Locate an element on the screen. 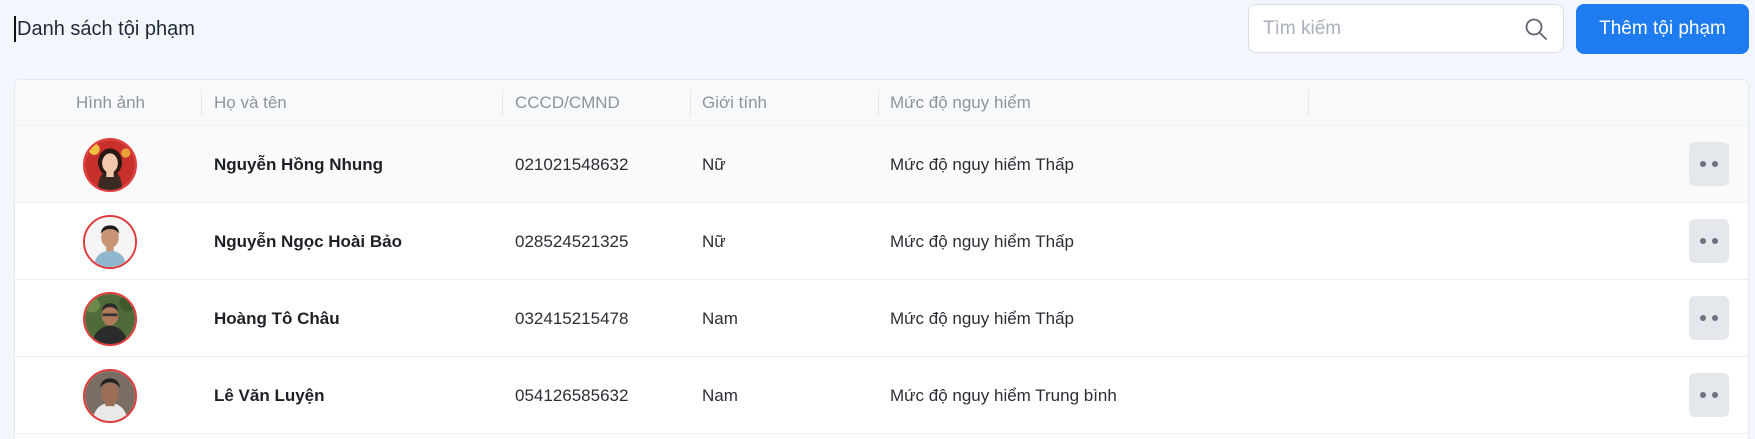  column-header-image: Hình ảnh is located at coordinates (110, 103).